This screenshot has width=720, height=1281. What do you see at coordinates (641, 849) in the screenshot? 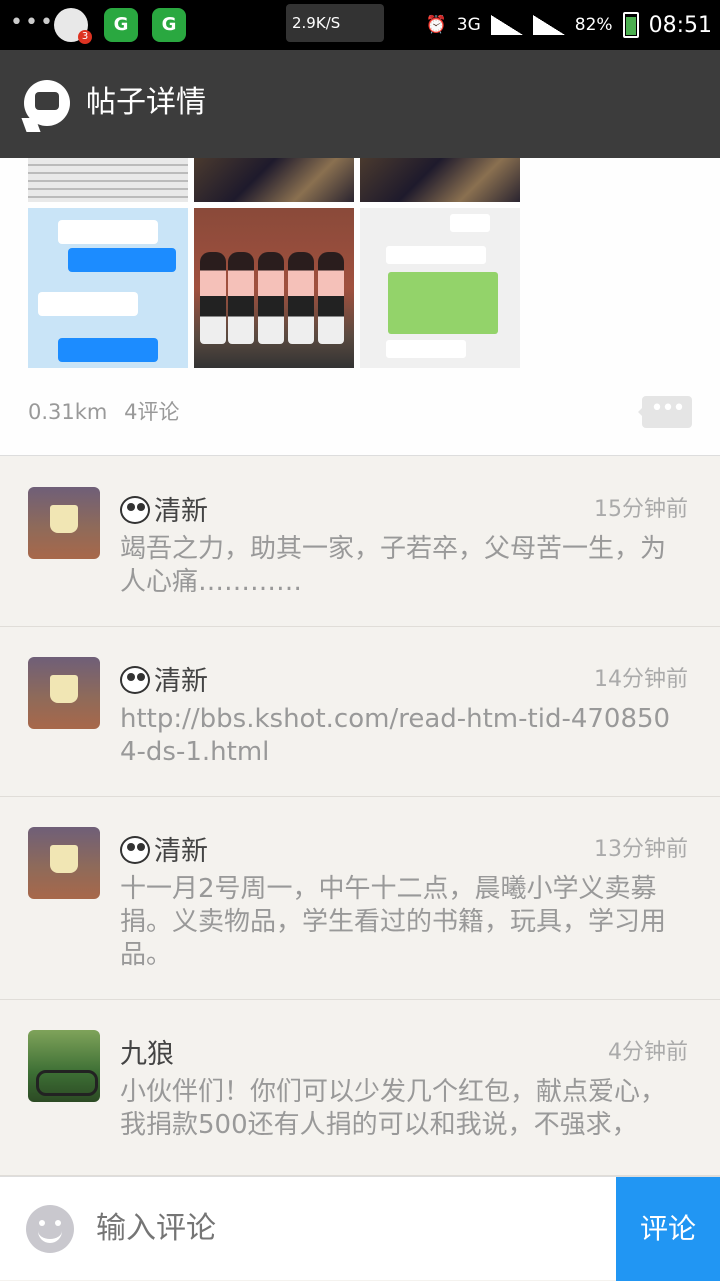
I see `comment-time: 13分钟前` at bounding box center [641, 849].